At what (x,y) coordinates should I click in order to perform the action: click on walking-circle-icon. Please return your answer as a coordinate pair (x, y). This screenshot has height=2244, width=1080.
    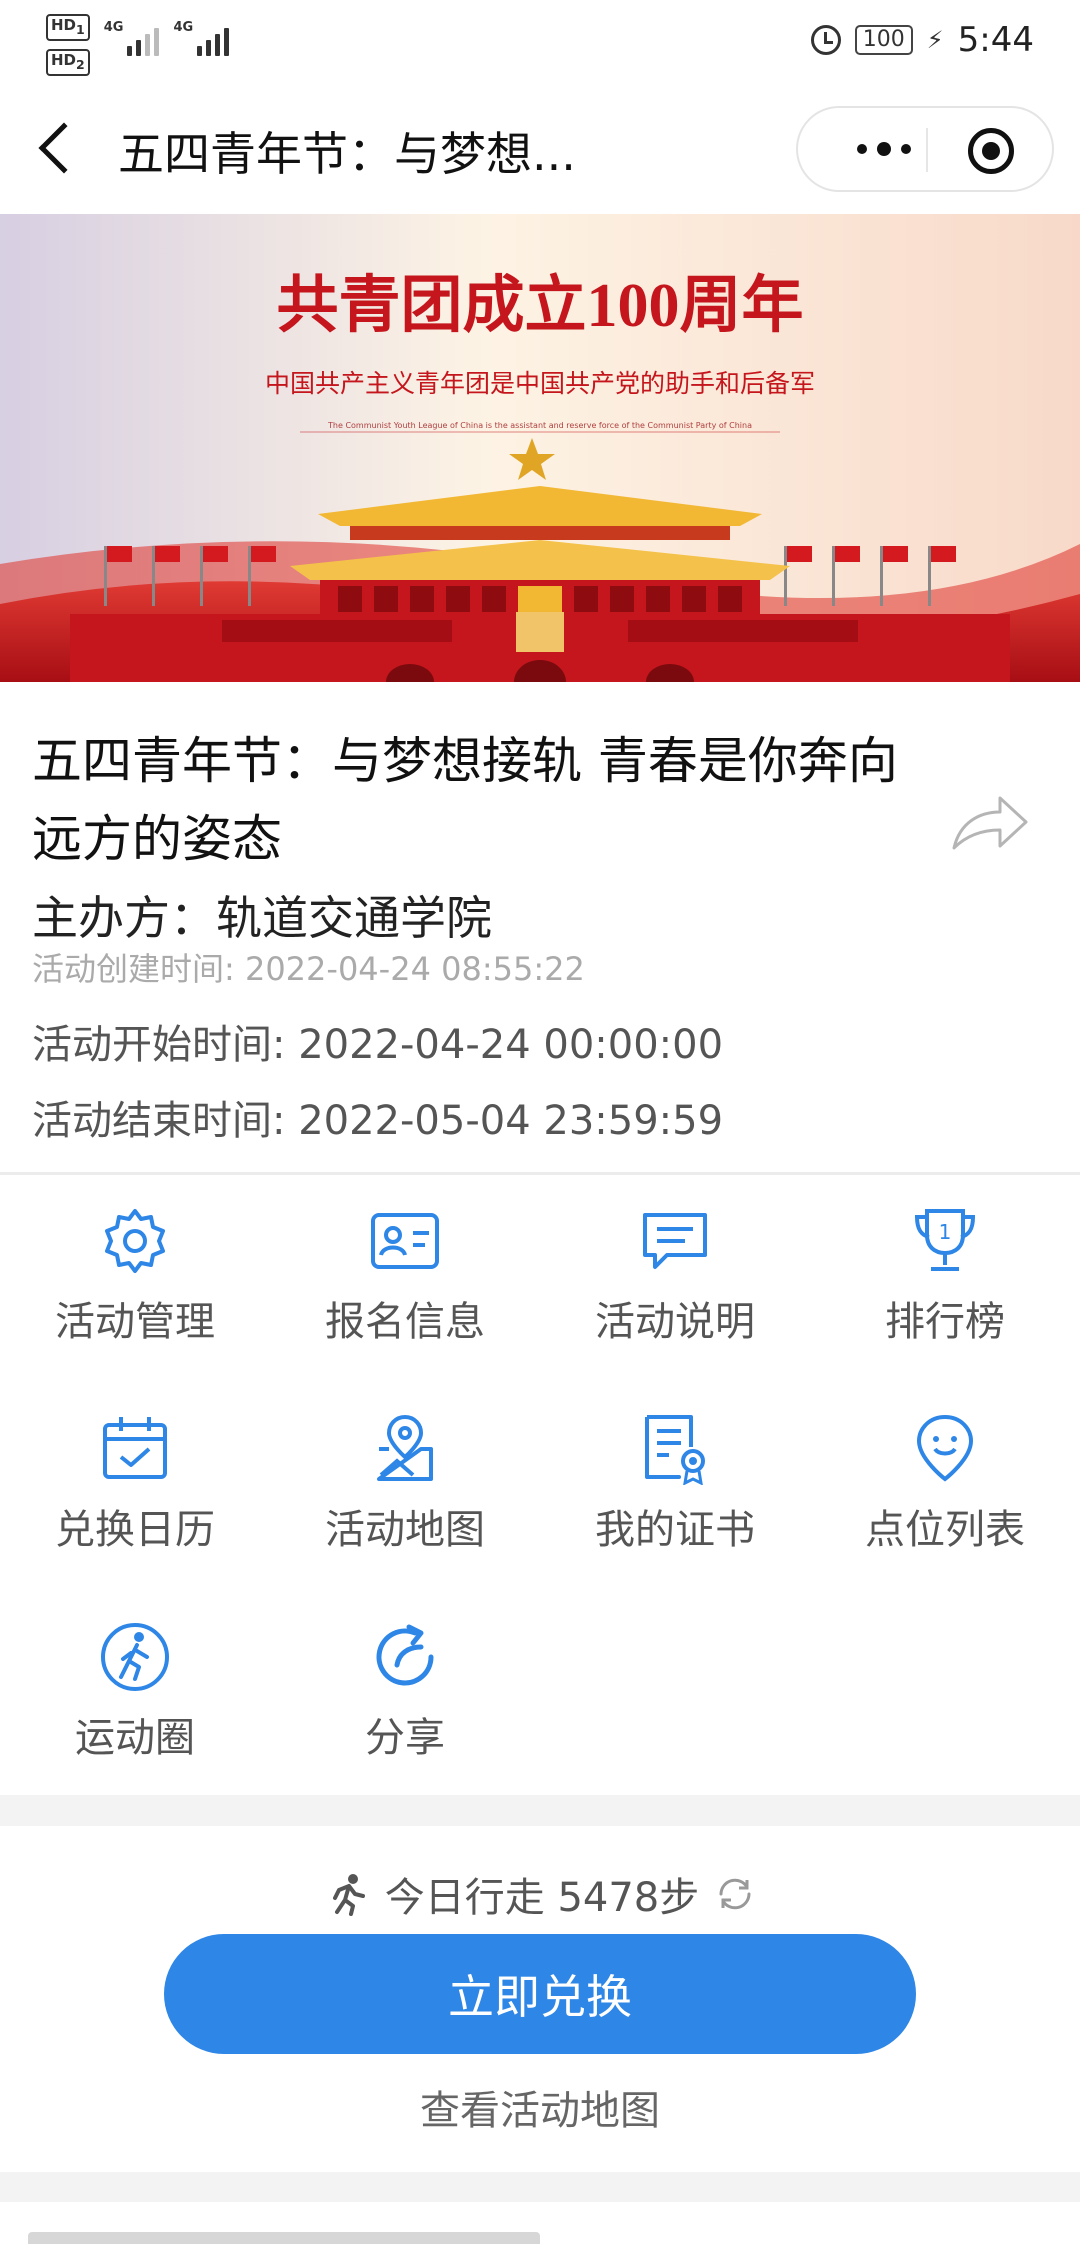
    Looking at the image, I should click on (135, 1657).